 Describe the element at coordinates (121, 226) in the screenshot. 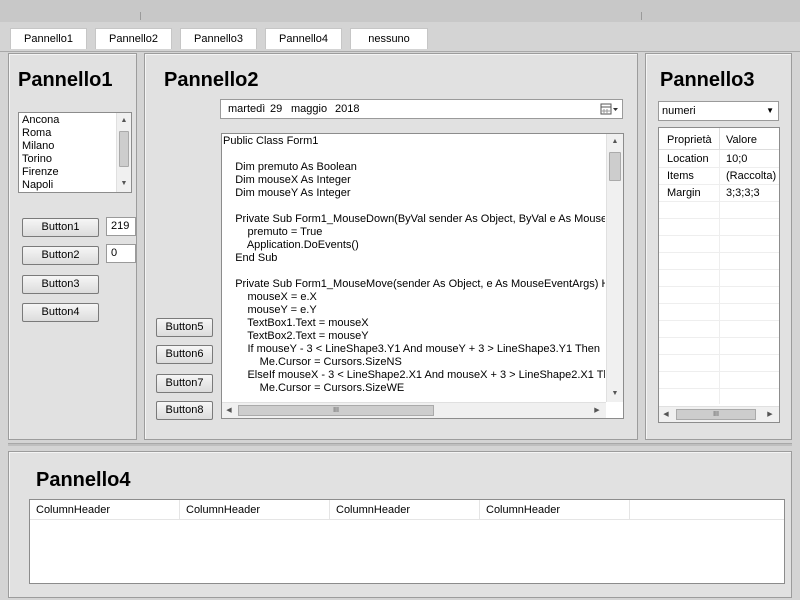

I see `textbox1: 219` at that location.